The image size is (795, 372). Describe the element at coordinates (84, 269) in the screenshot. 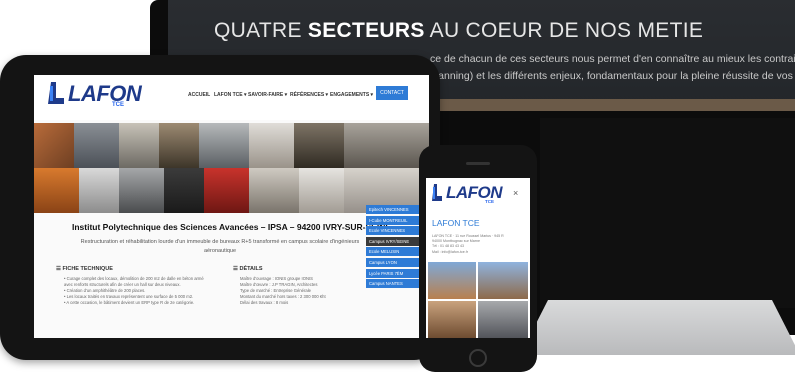

I see `section-heading-fiche-technique: ☰ FICHE TECHNIQUE` at that location.